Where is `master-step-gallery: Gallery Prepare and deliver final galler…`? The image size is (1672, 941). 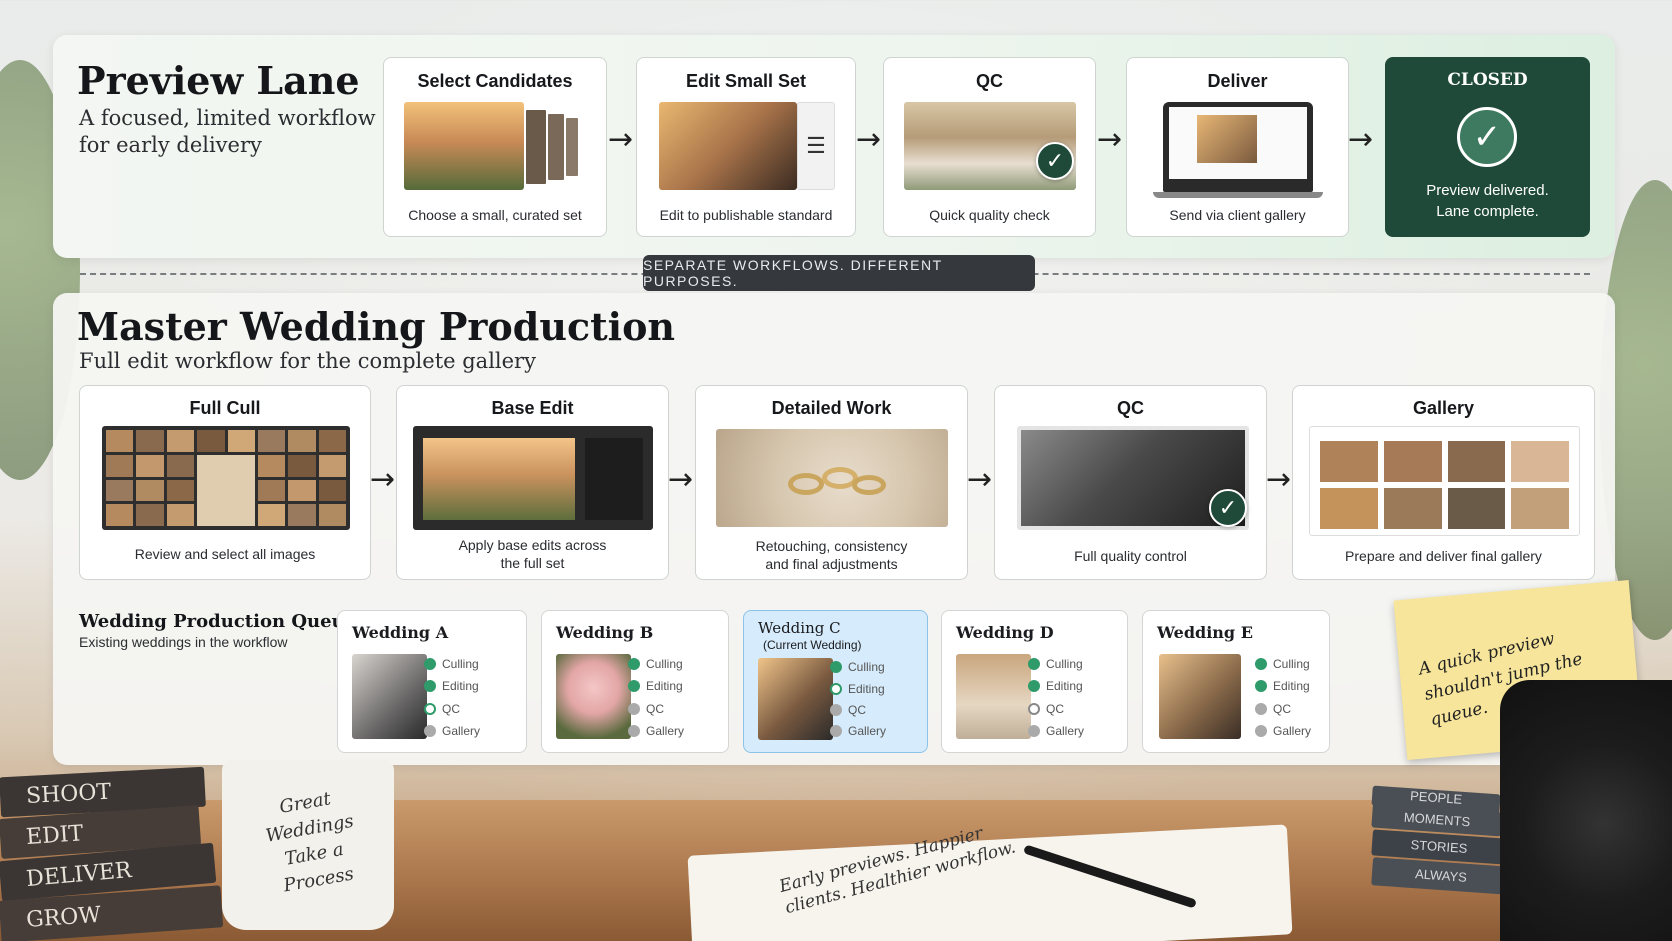 master-step-gallery: Gallery Prepare and deliver final galler… is located at coordinates (1443, 482).